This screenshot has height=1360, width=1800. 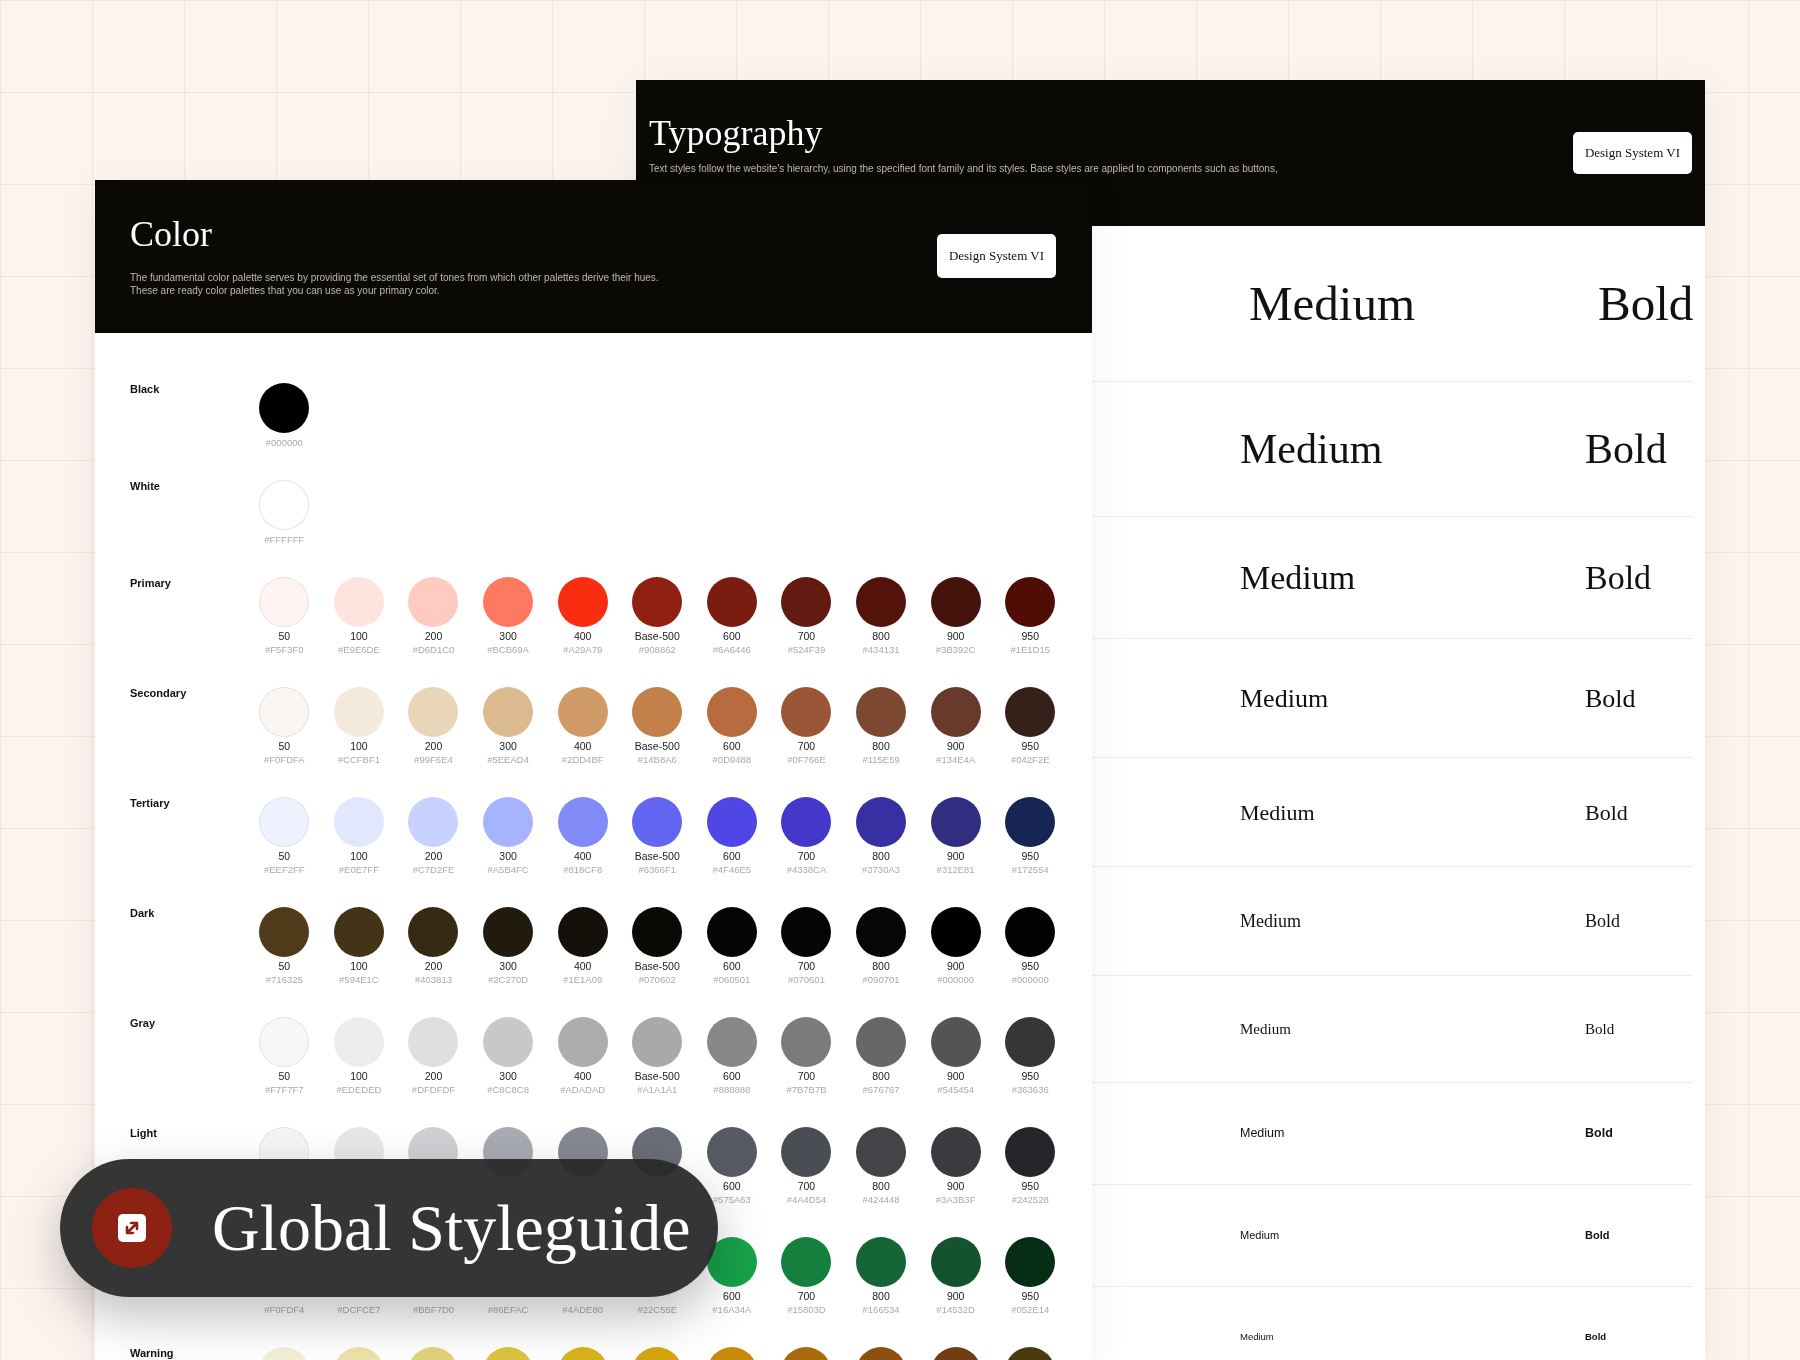 I want to click on hex-code: #C7D2FE, so click(x=433, y=869).